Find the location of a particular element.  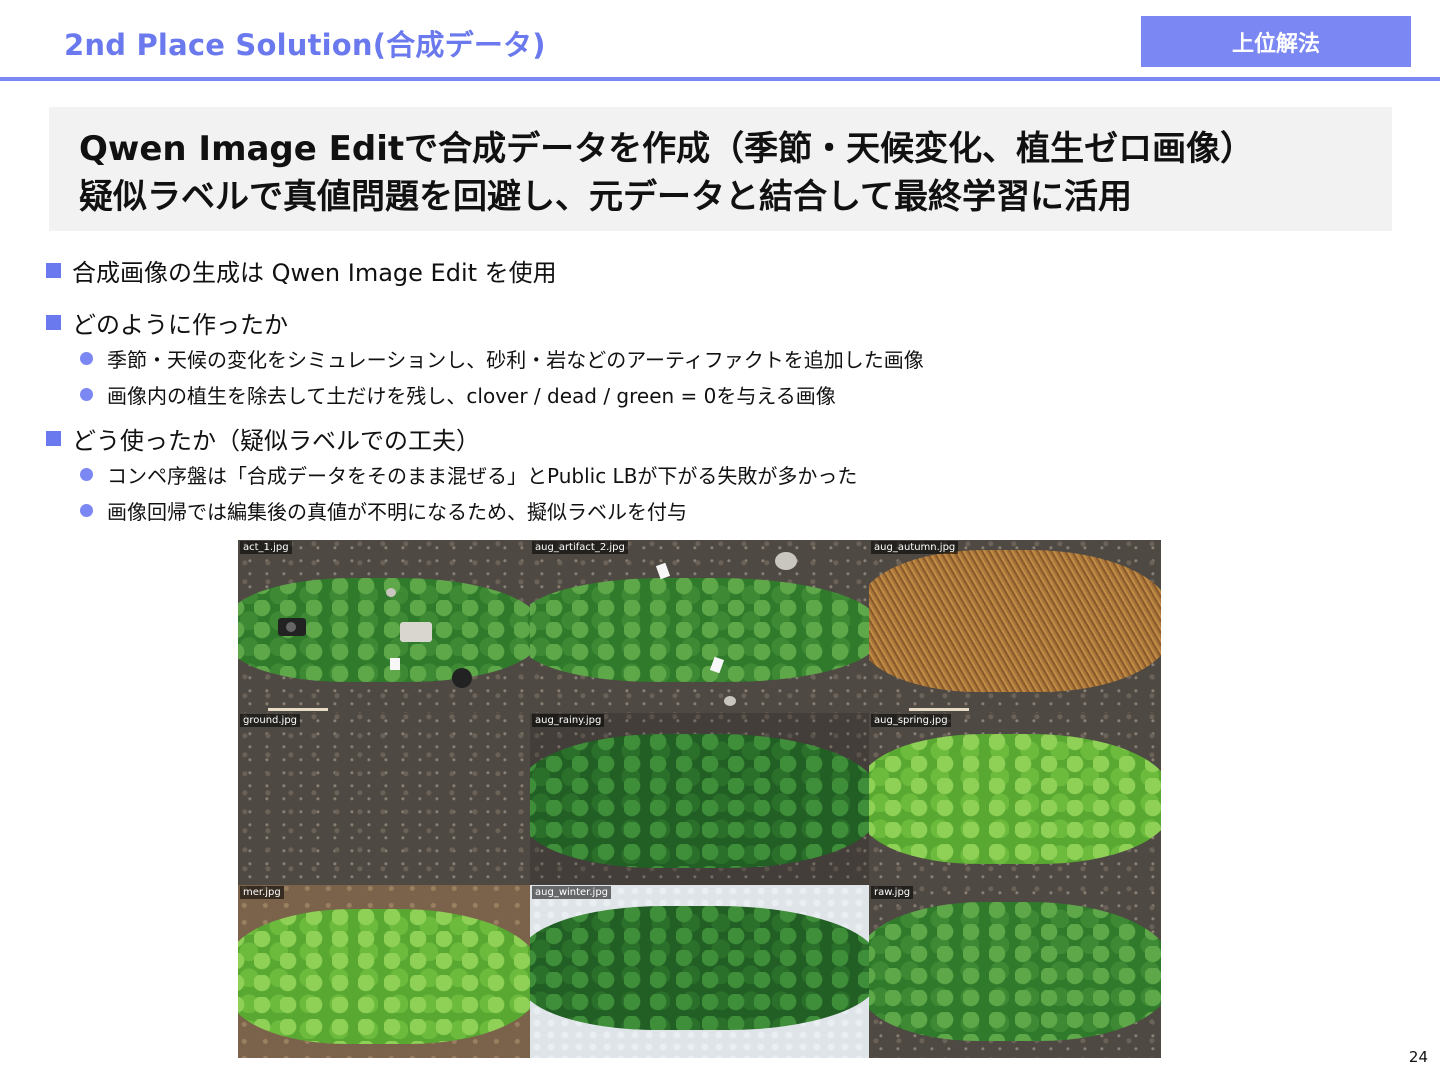

sub-bullet-pseudo-label: 画像回帰では編集後の真値が不明になるため、擬似ラベルを付与 is located at coordinates (646, 510).